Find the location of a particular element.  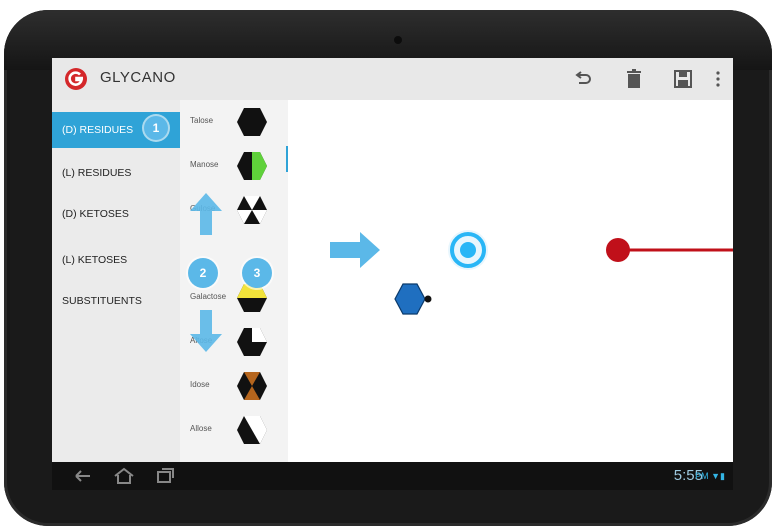

undo-icon is located at coordinates (583, 79).